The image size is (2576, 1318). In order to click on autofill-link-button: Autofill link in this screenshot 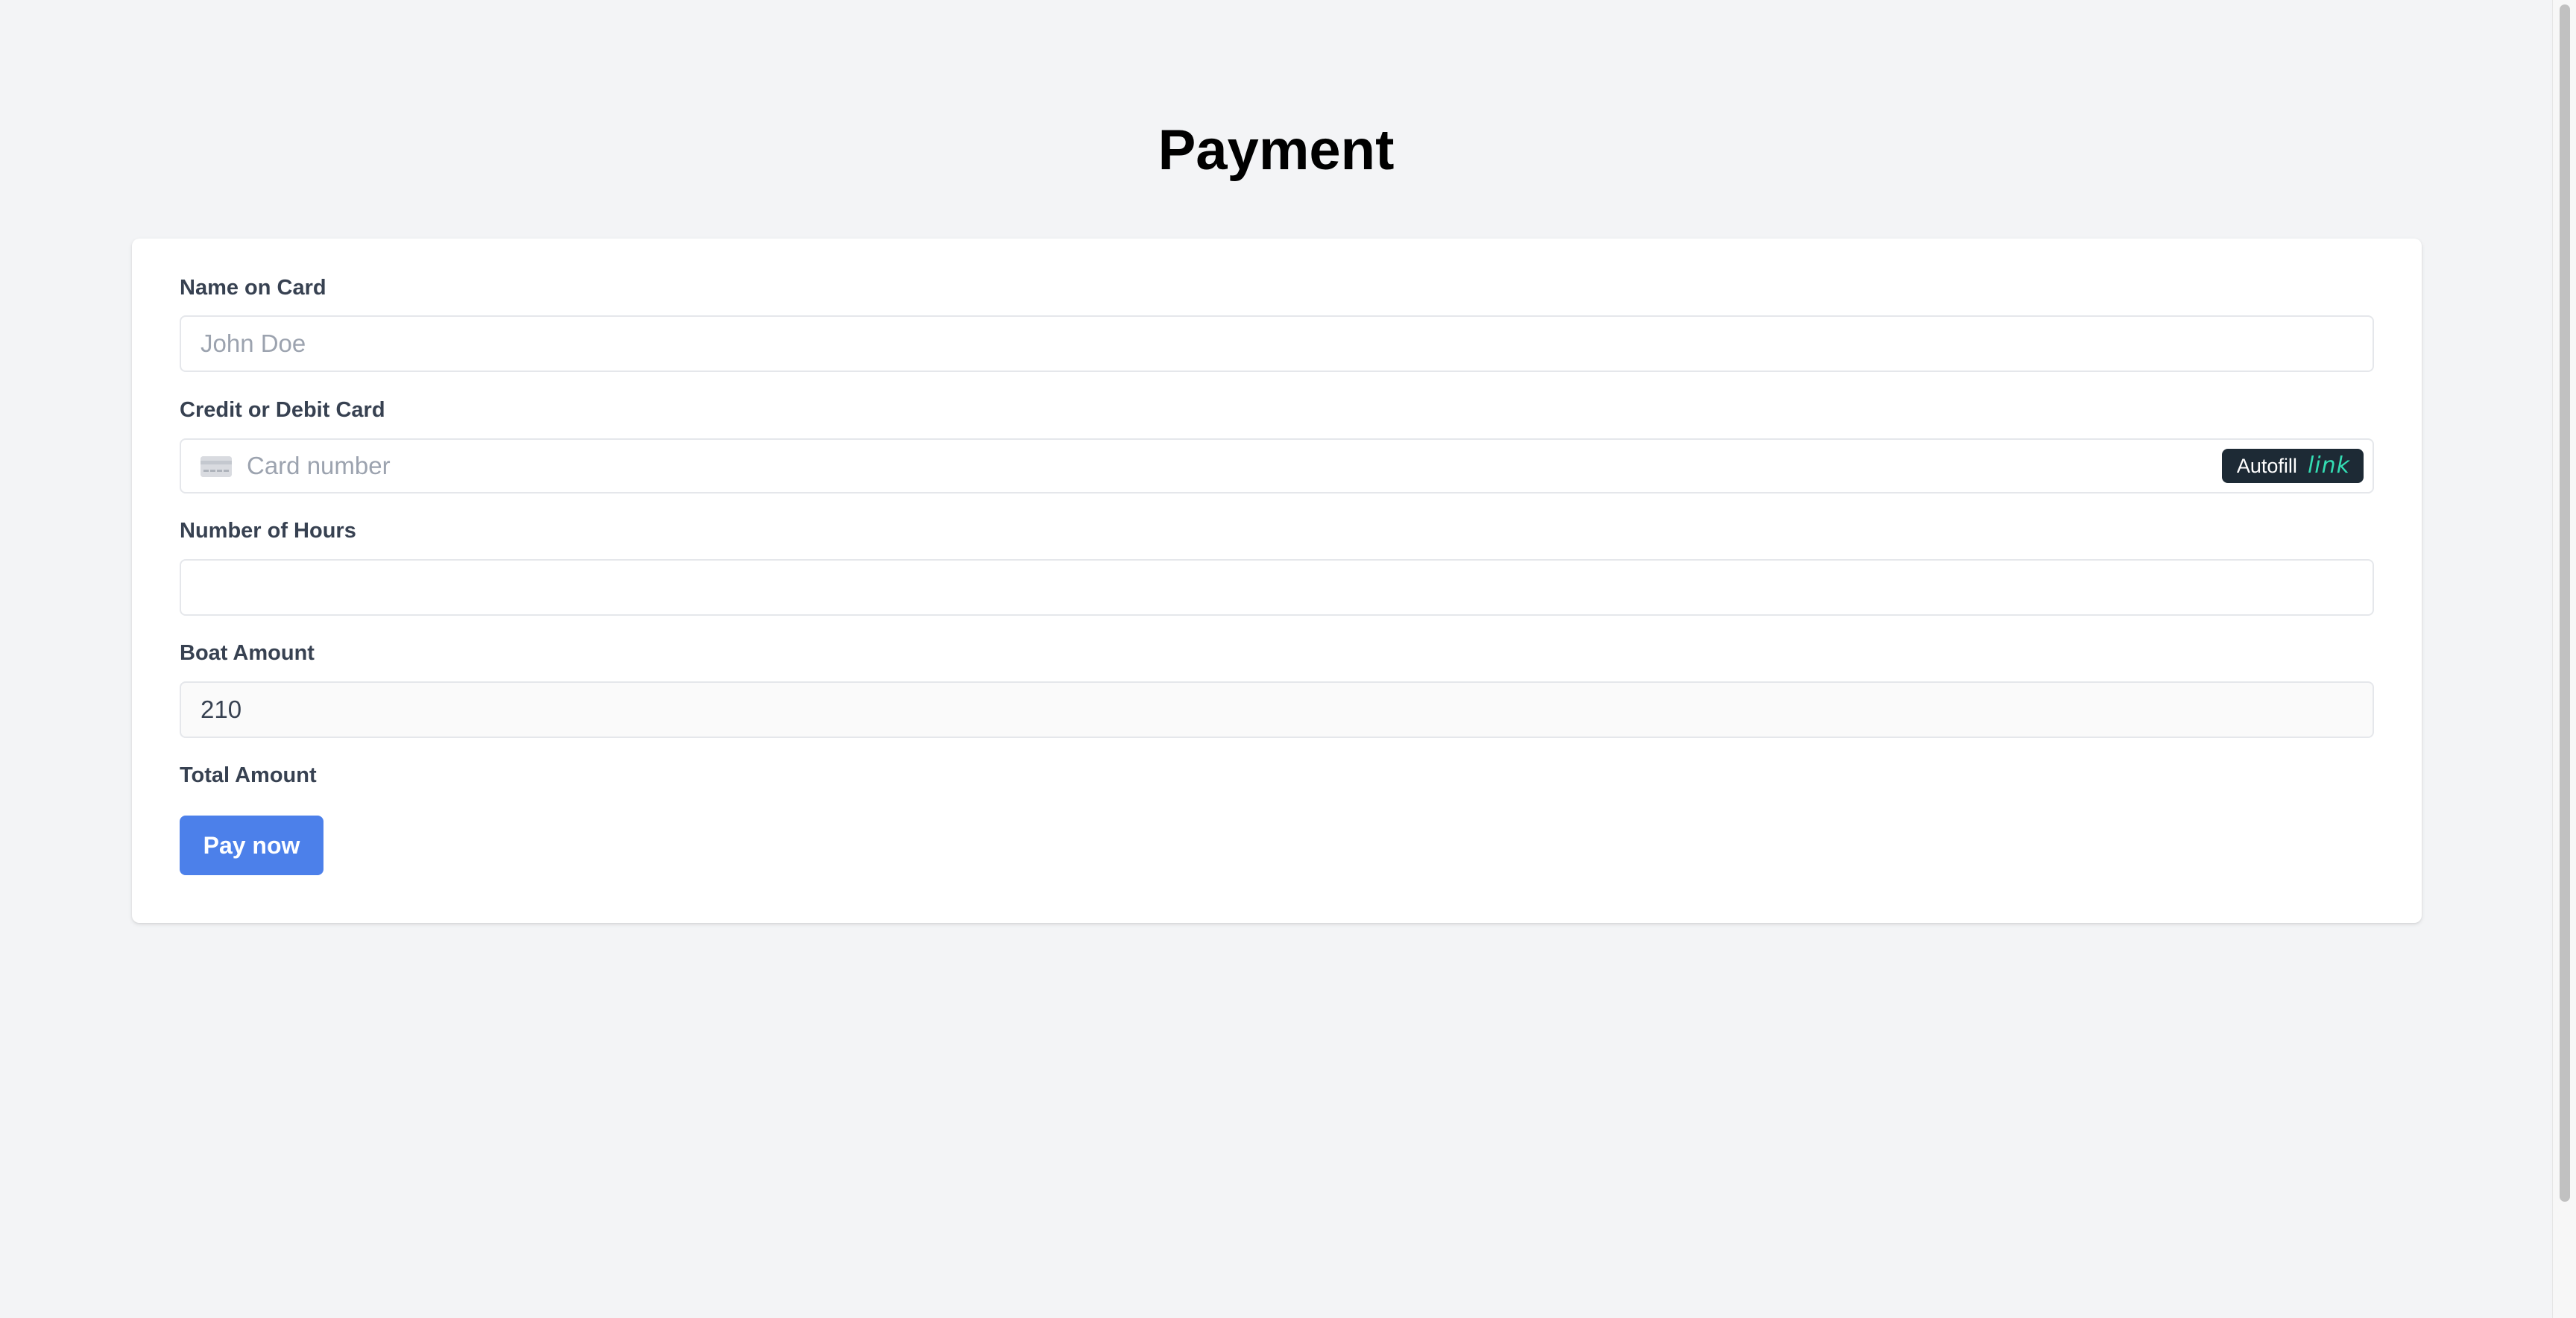, I will do `click(2292, 466)`.